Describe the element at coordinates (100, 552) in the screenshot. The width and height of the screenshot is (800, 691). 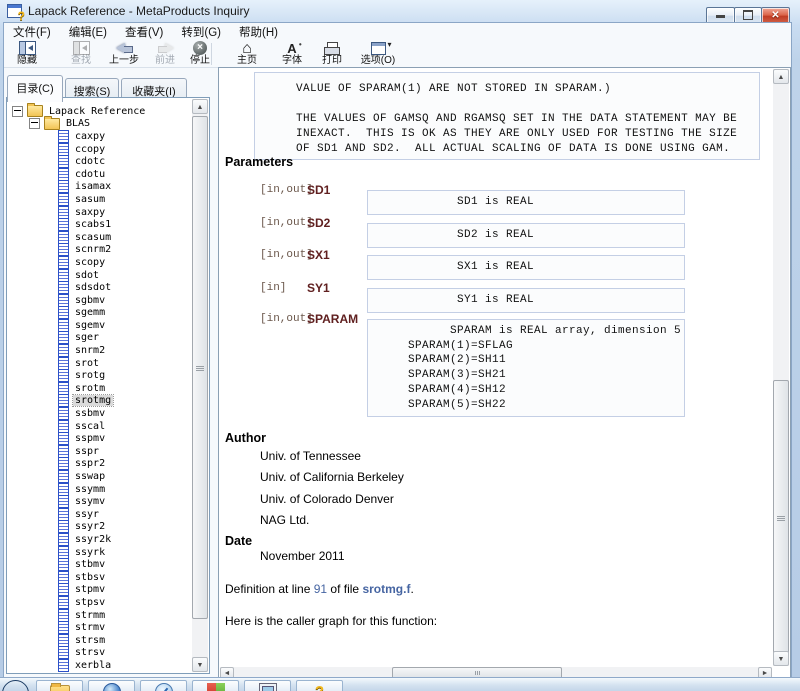
I see `tree-item: ssyrk` at that location.